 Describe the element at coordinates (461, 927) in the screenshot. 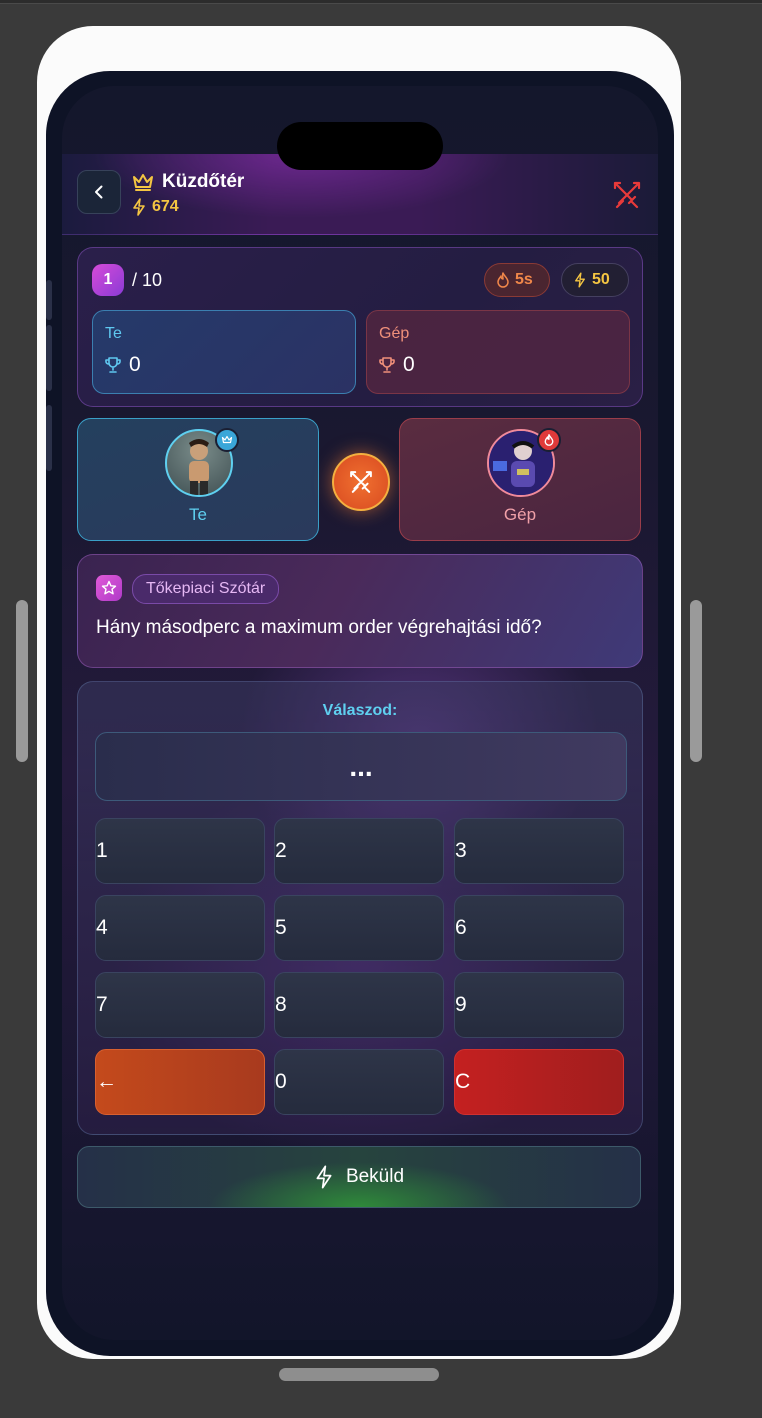

I see `key-label: 6` at that location.